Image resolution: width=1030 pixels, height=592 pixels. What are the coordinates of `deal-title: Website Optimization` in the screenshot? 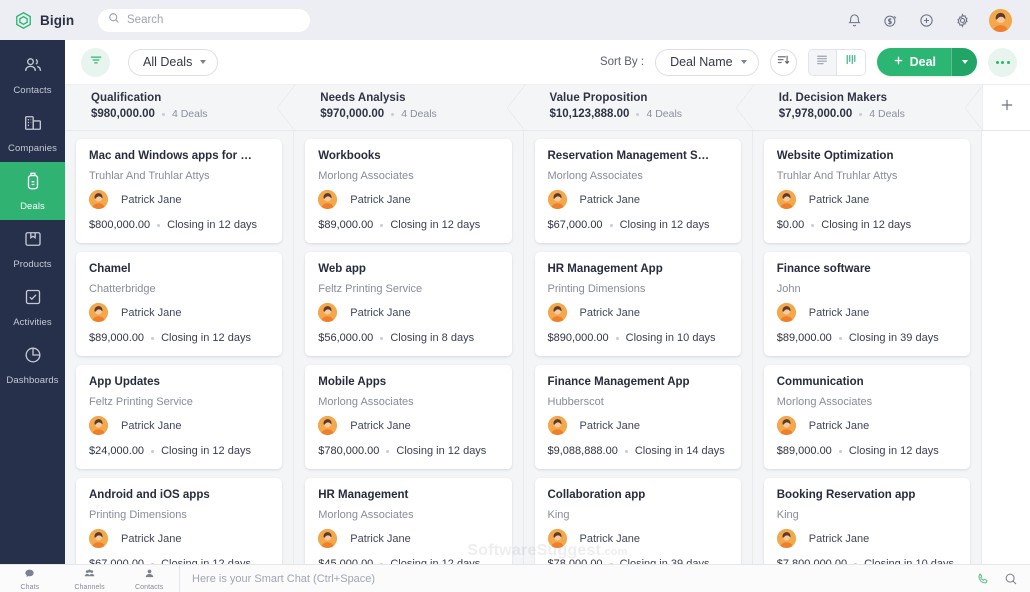 It's located at (835, 156).